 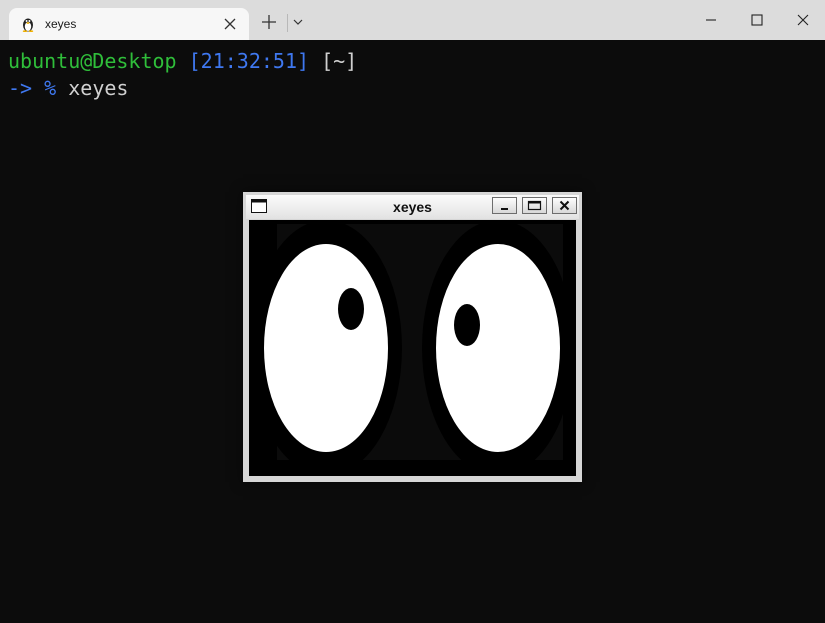 I want to click on linux-penguin-icon, so click(x=28, y=25).